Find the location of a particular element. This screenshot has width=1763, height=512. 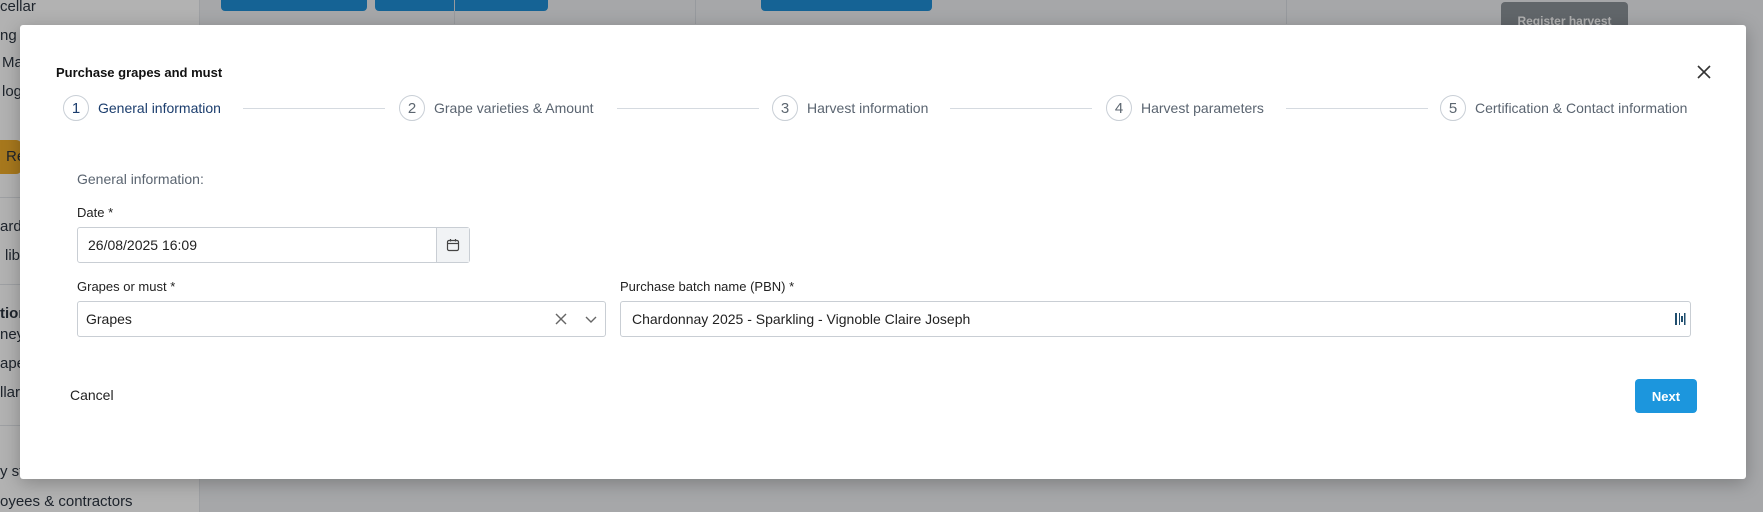

step-label: Harvest information is located at coordinates (868, 108).